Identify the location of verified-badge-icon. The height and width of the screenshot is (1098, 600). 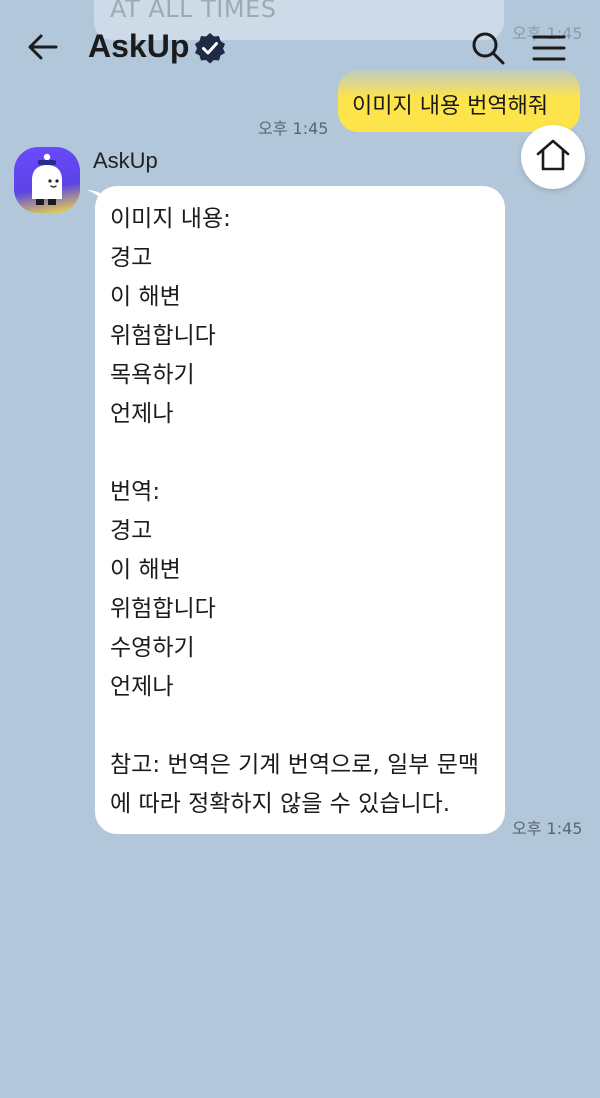
(210, 48).